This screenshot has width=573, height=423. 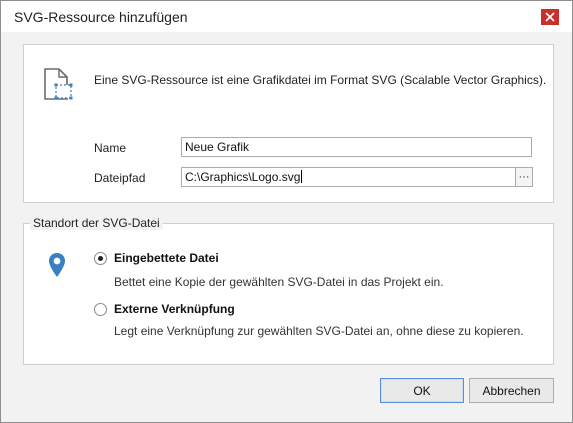 I want to click on path-label: Dateipfad, so click(x=120, y=178).